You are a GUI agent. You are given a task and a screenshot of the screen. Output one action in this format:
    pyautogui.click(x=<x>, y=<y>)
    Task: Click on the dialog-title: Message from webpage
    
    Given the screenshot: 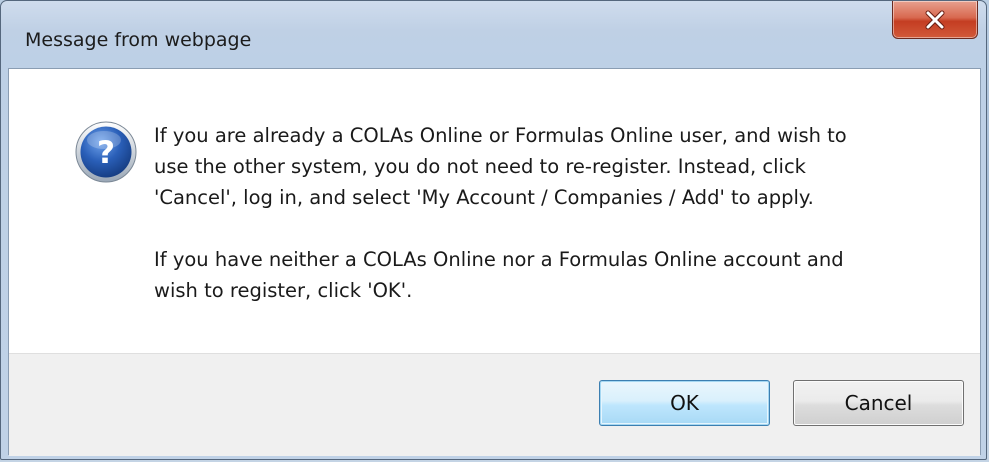 What is the action you would take?
    pyautogui.click(x=138, y=40)
    